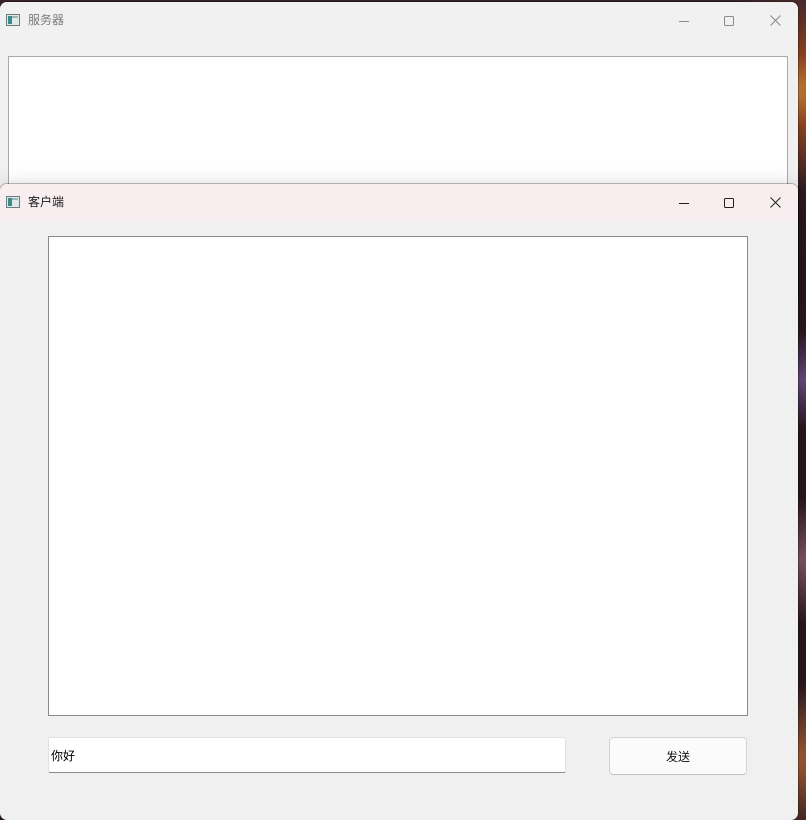  I want to click on client-minimize-button, so click(684, 202).